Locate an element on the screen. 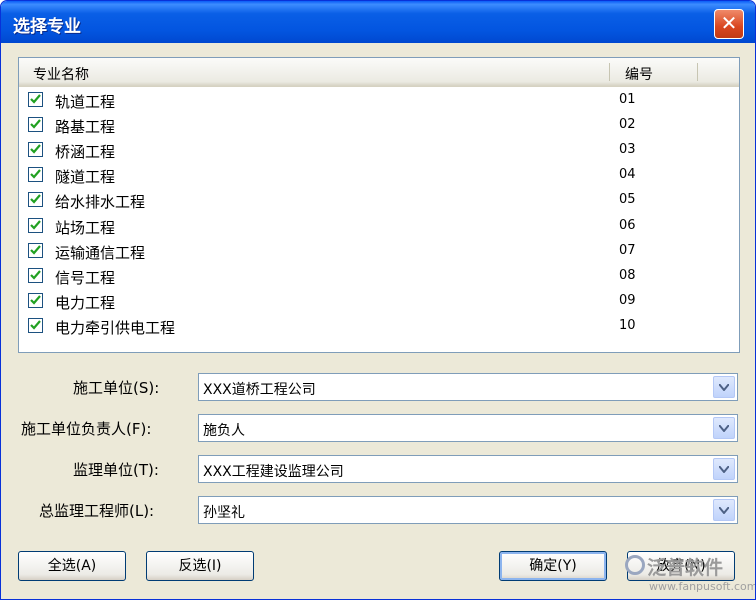 This screenshot has height=600, width=756. chief-supervisor-combo: 孙坚礼 is located at coordinates (468, 510).